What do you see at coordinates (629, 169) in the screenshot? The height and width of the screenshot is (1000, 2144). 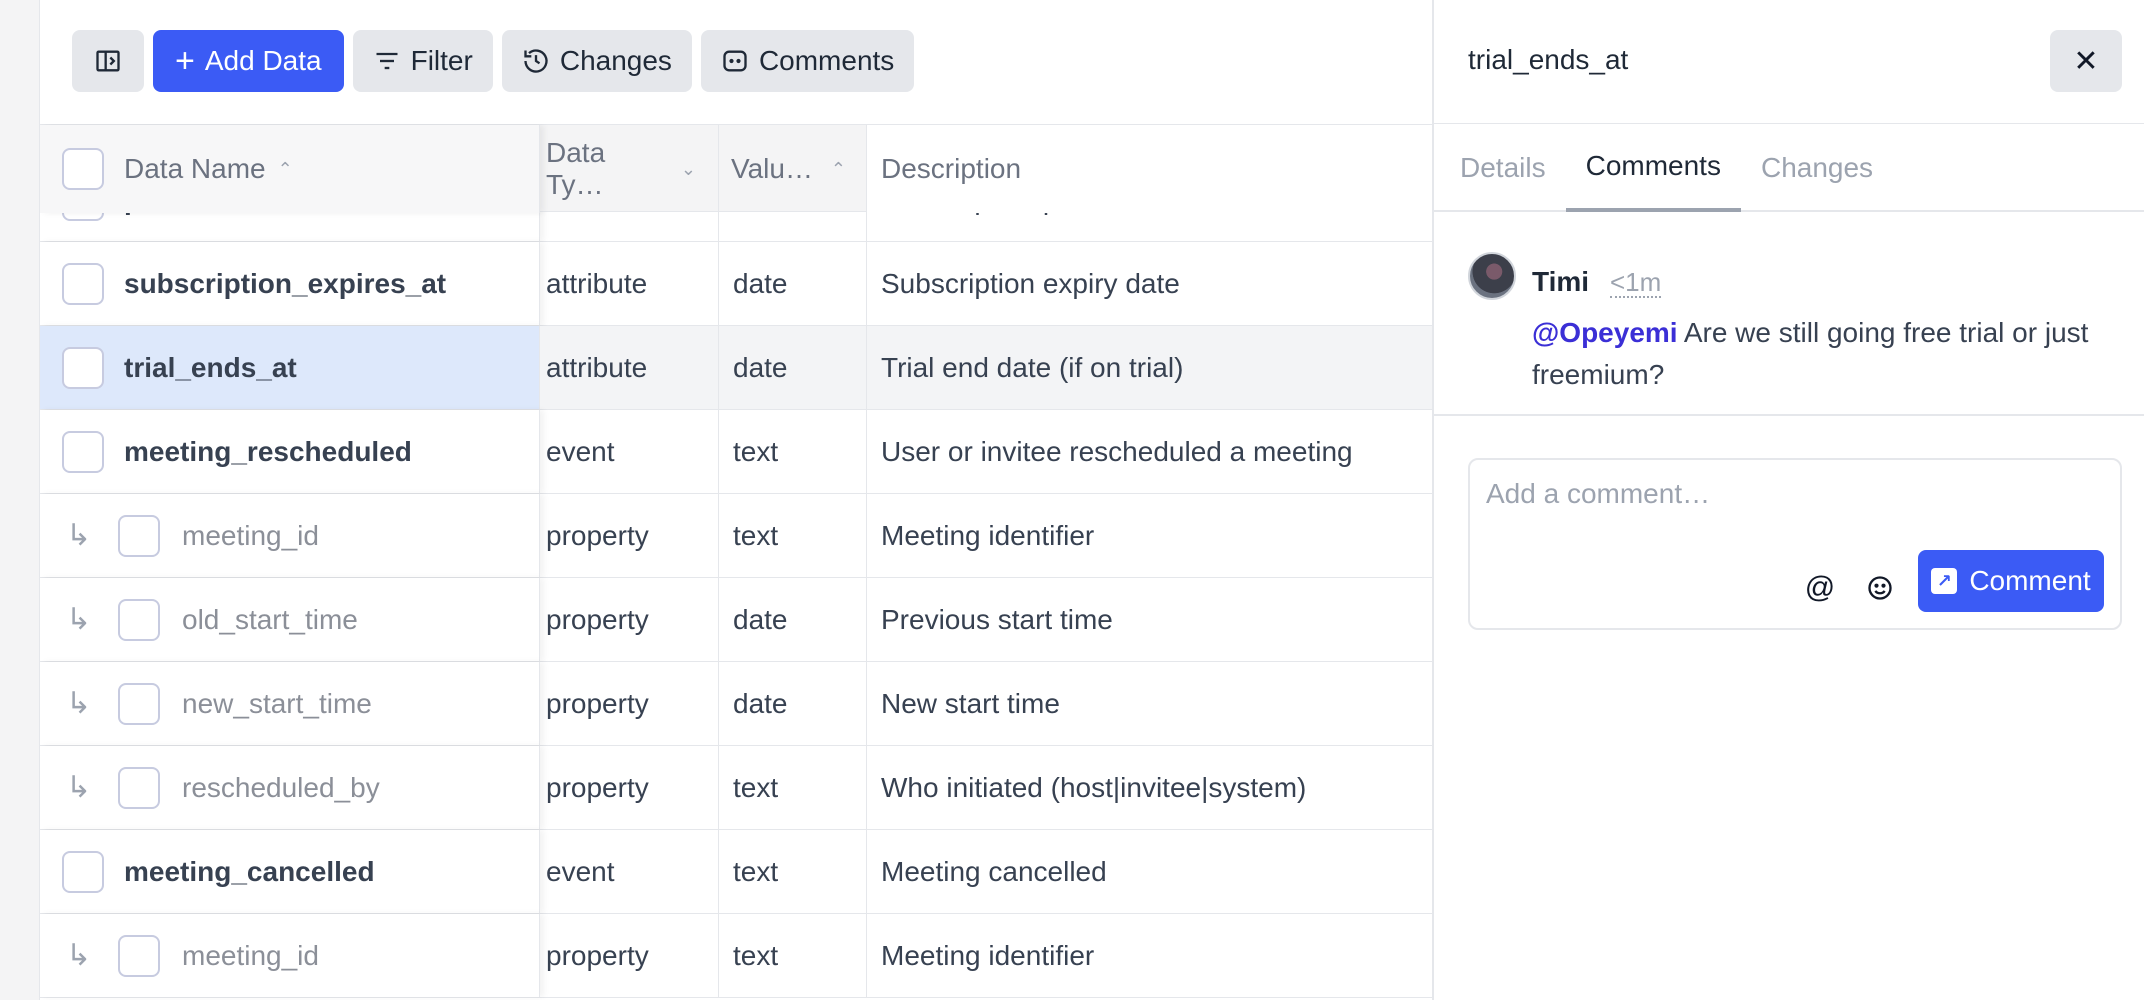 I see `column-header-data-type: Data Ty… ⌄` at bounding box center [629, 169].